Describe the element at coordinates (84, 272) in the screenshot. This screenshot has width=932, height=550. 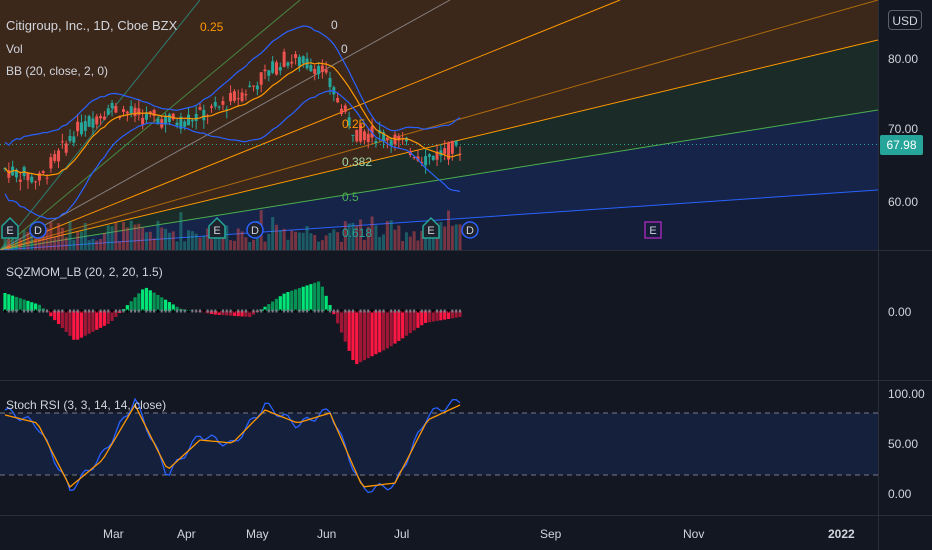
I see `sqz-legend: SQZMOM_LB (20, 2, 20, 1.5)` at that location.